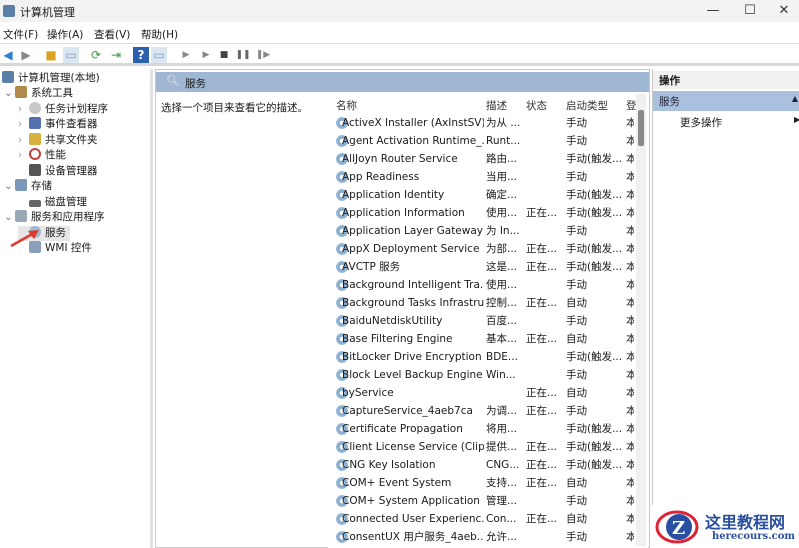  What do you see at coordinates (38, 94) in the screenshot?
I see `tree-item-system-tools: ⌄ 系统工具` at bounding box center [38, 94].